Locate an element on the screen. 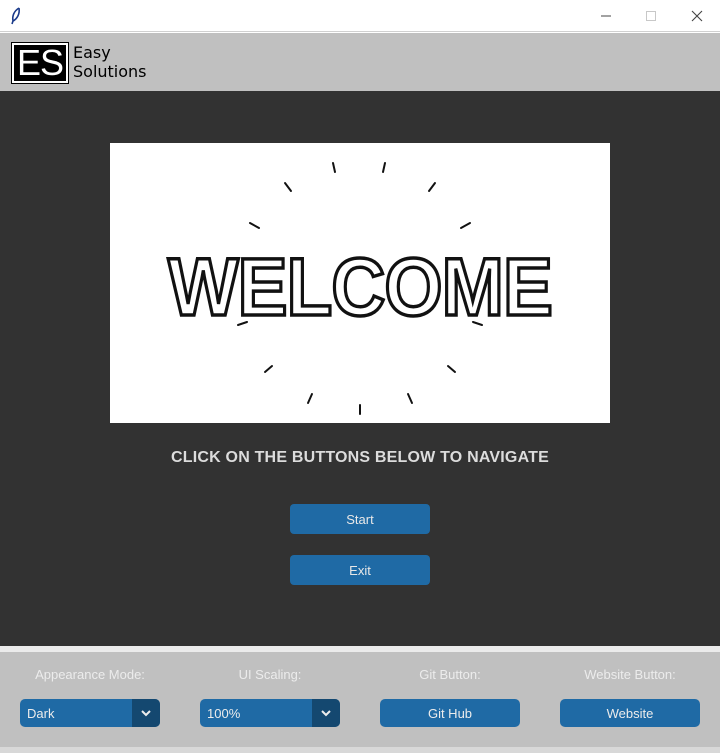  appearance-mode-select: Dark is located at coordinates (90, 713).